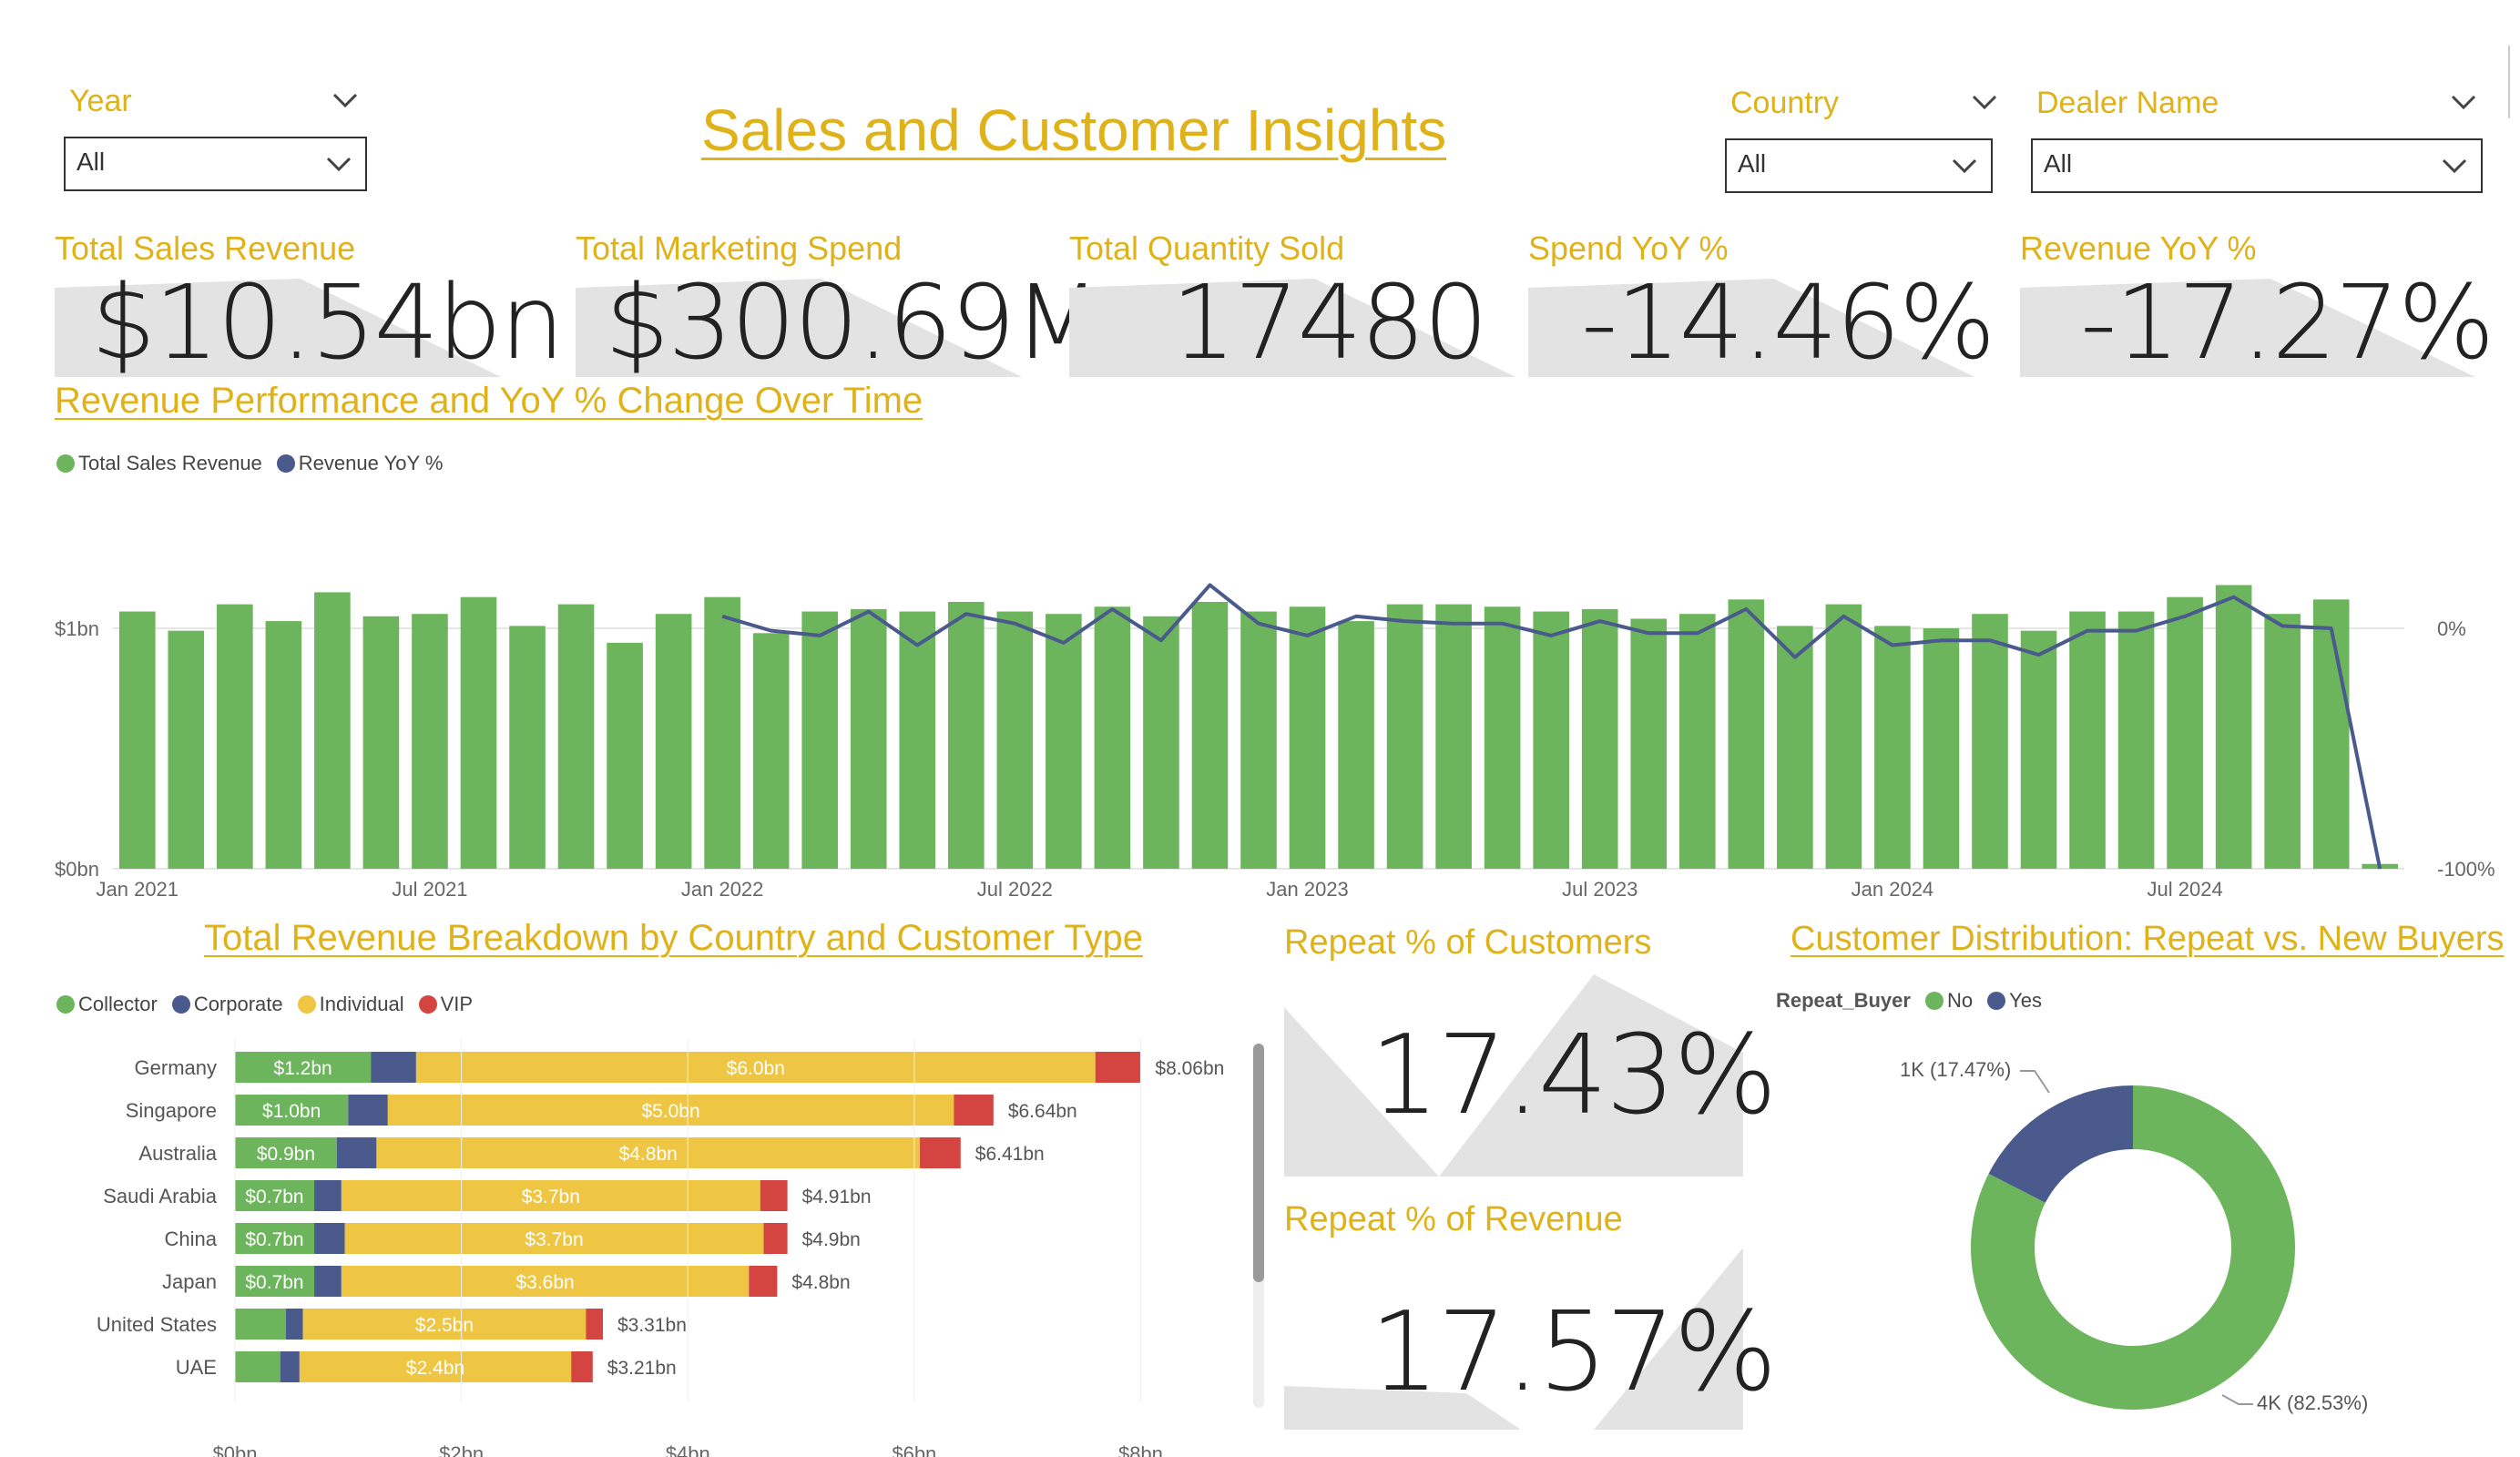  What do you see at coordinates (171, 1110) in the screenshot?
I see `category-label: Singapore` at bounding box center [171, 1110].